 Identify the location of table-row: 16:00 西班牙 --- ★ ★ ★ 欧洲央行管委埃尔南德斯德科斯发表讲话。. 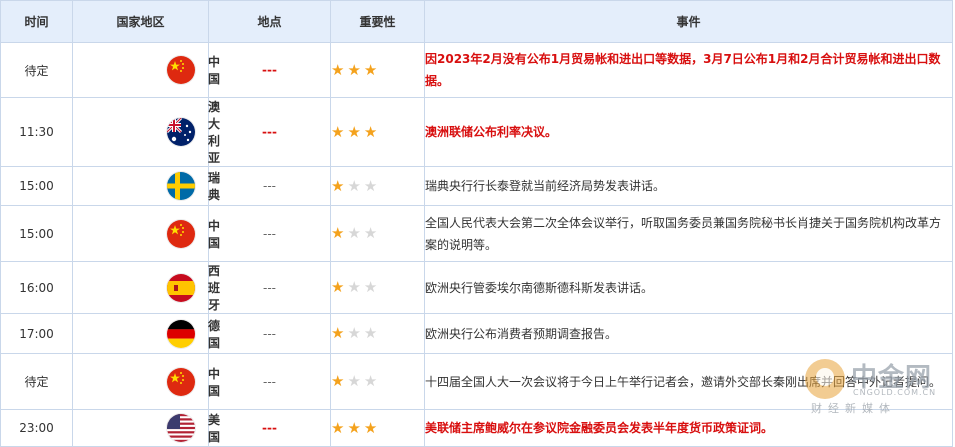
(476, 287).